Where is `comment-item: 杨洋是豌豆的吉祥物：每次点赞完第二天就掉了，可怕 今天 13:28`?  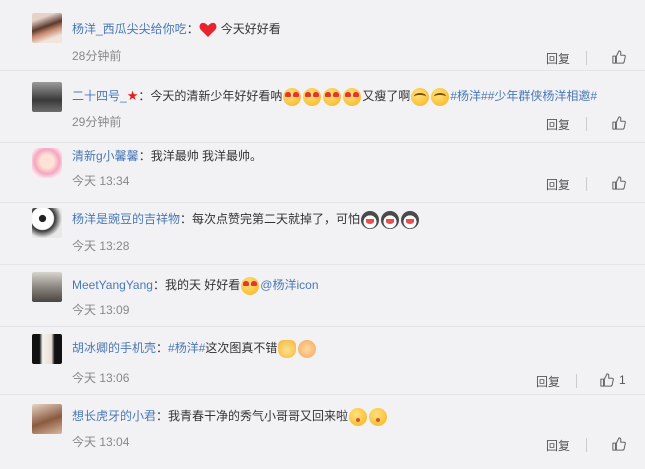 comment-item: 杨洋是豌豆的吉祥物：每次点赞完第二天就掉了，可怕 今天 13:28 is located at coordinates (322, 233).